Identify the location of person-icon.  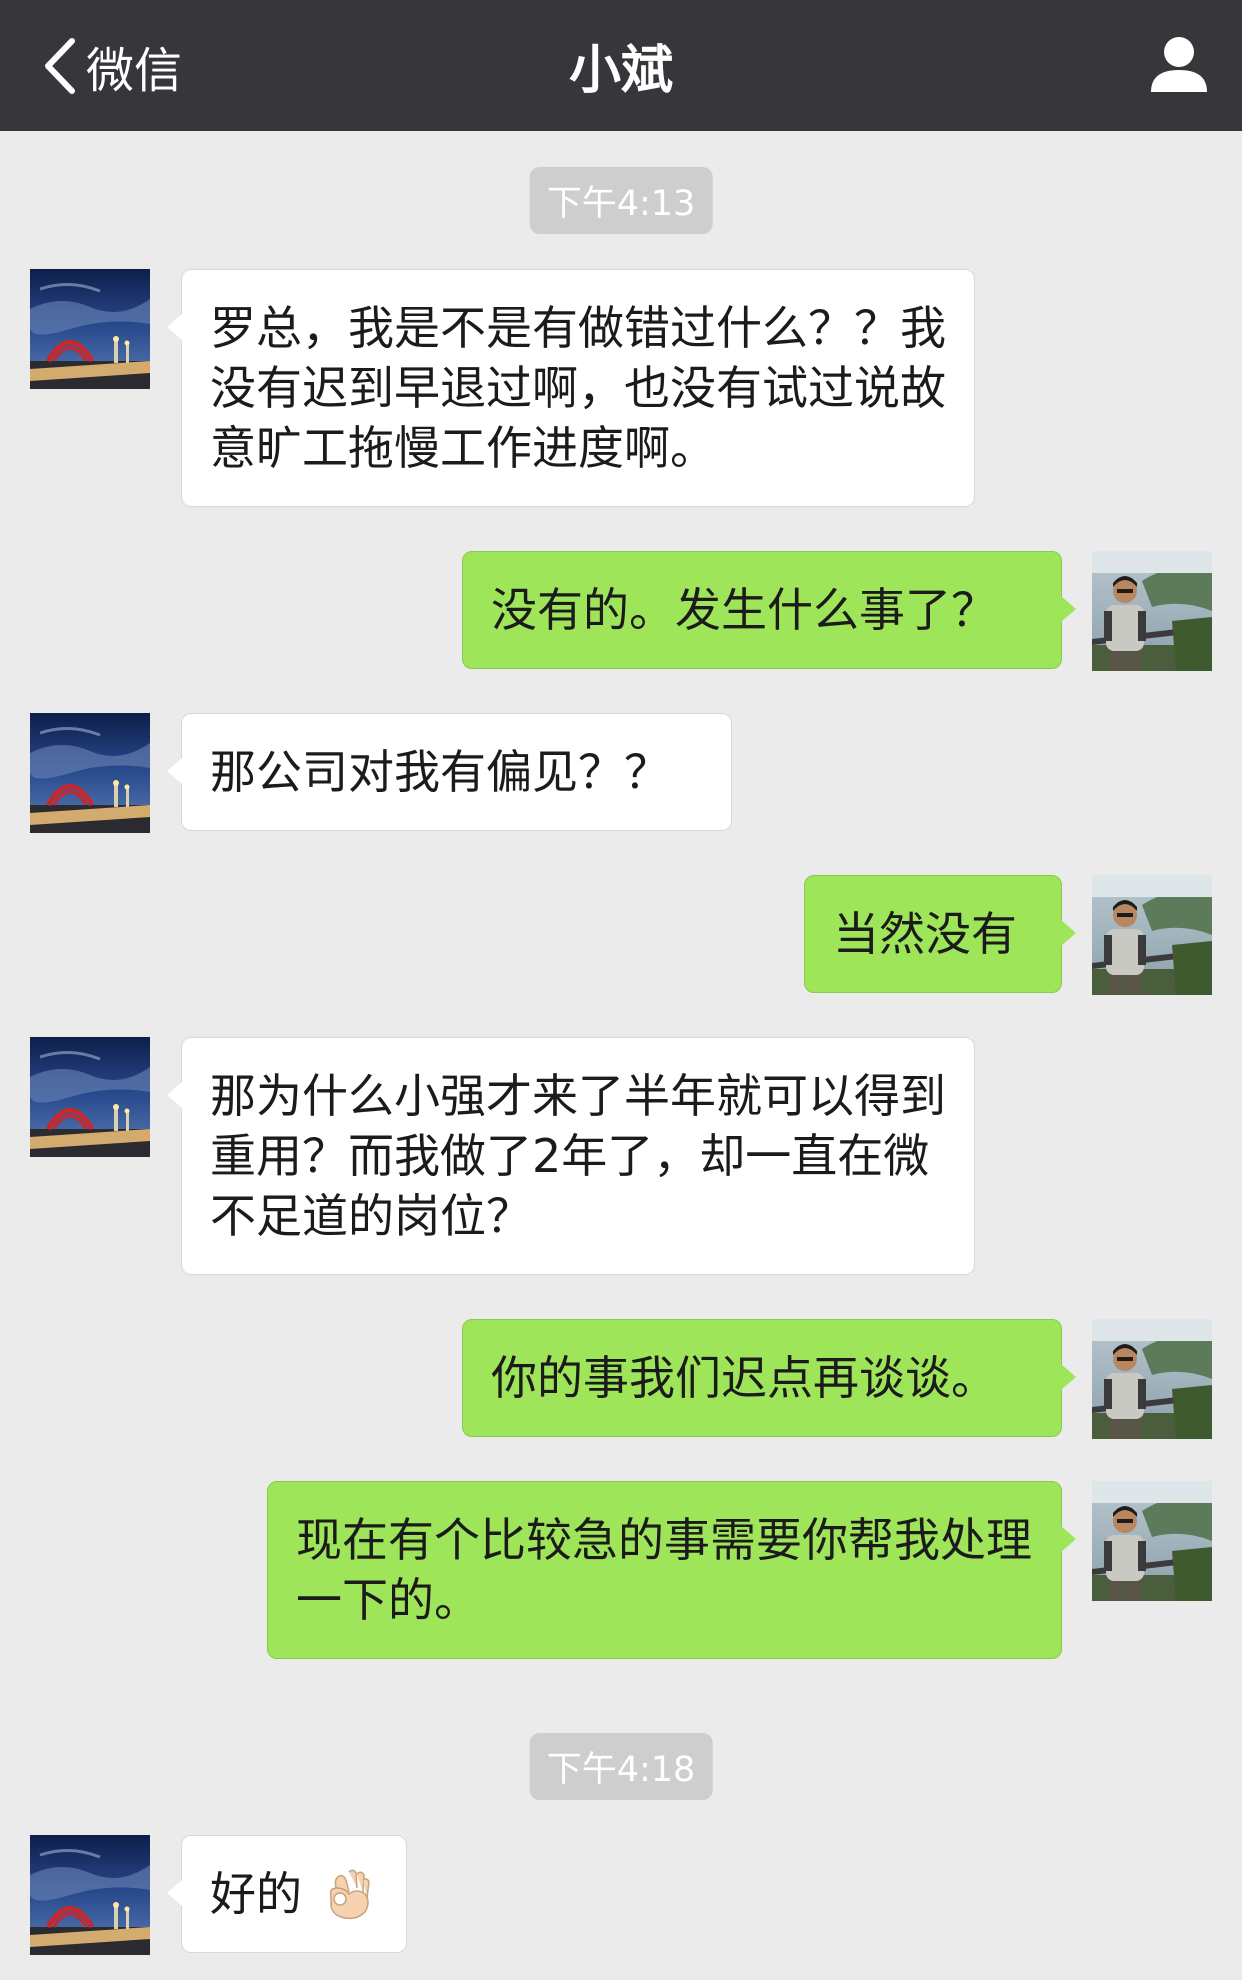
(1179, 64).